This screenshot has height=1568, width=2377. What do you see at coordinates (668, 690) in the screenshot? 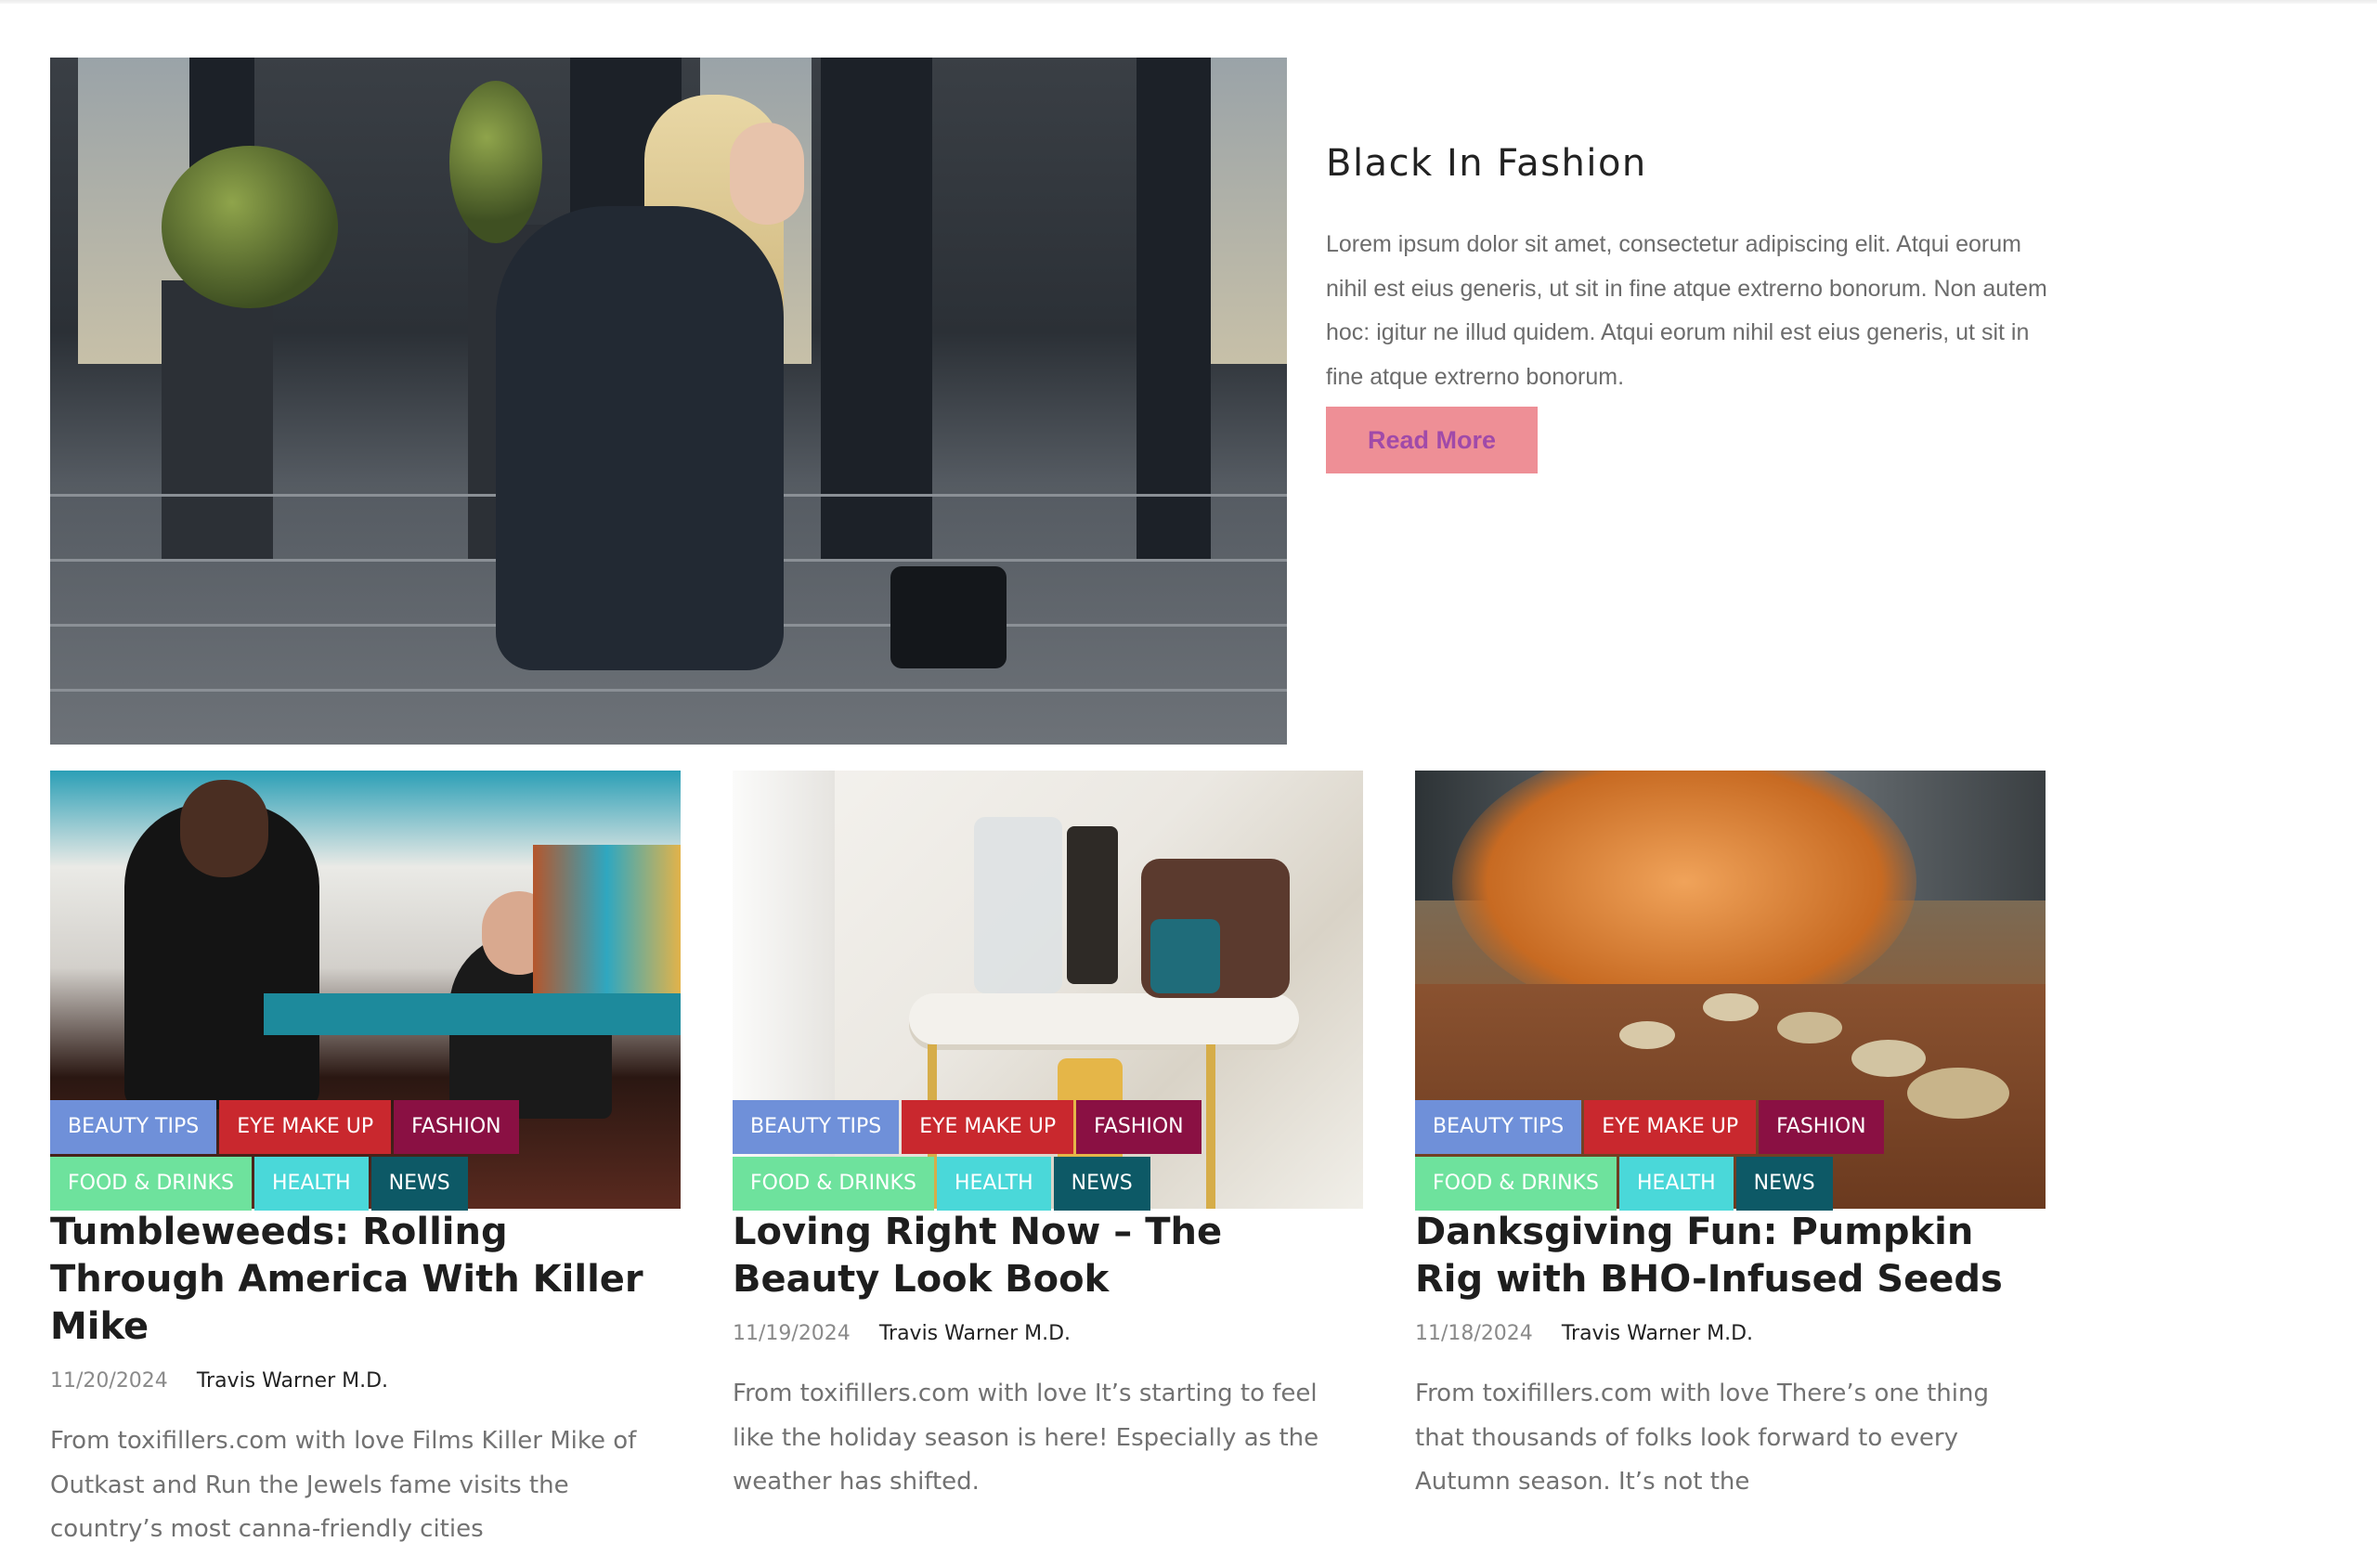
I see `stair-edge` at bounding box center [668, 690].